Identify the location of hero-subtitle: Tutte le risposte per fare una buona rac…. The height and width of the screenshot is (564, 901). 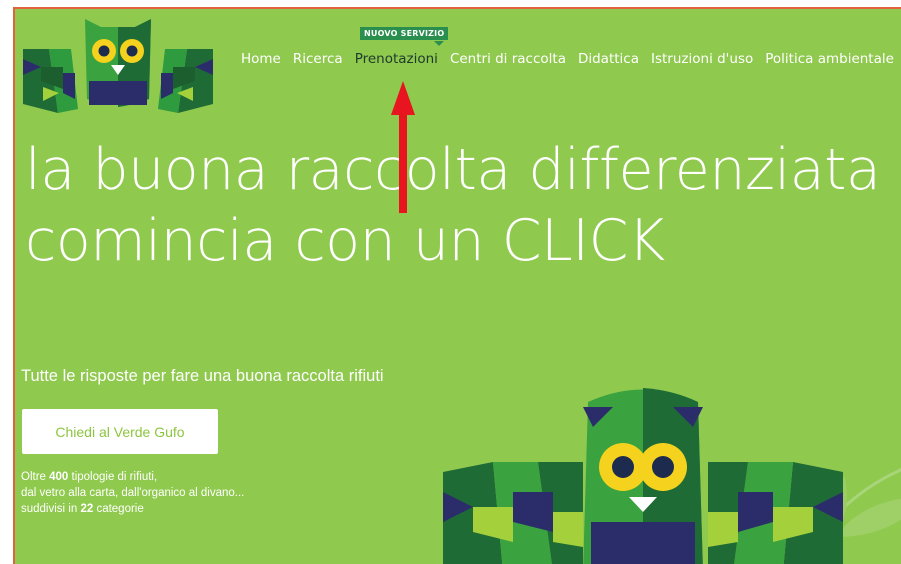
(202, 376).